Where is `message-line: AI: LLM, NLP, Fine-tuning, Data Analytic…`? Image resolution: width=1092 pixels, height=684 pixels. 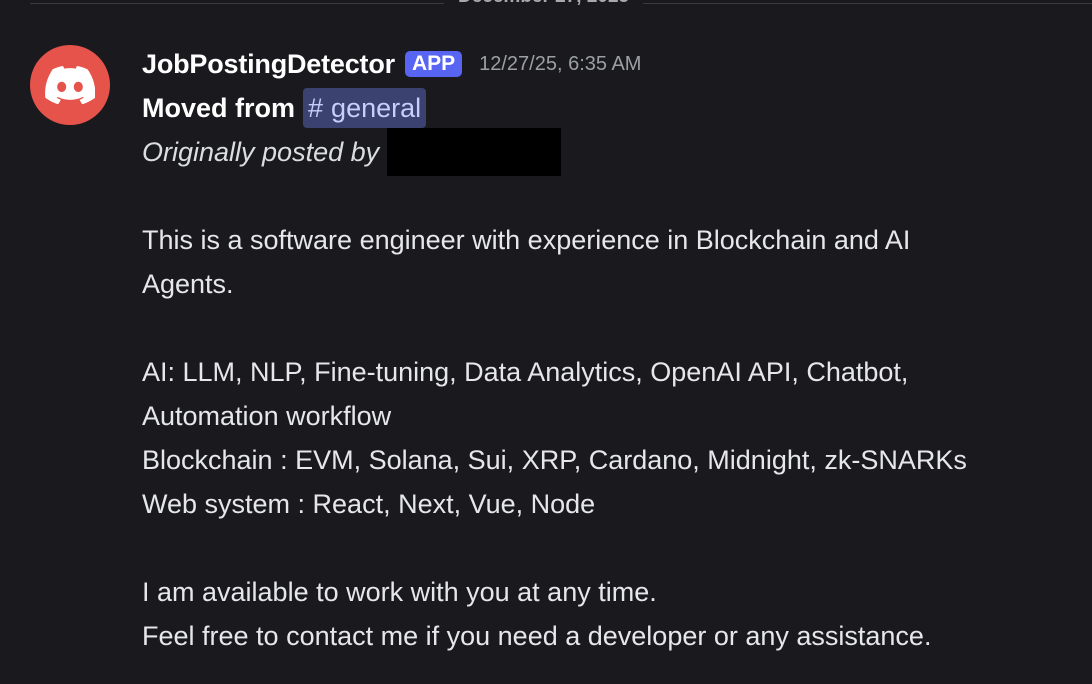
message-line: AI: LLM, NLP, Fine-tuning, Data Analytic… is located at coordinates (525, 372).